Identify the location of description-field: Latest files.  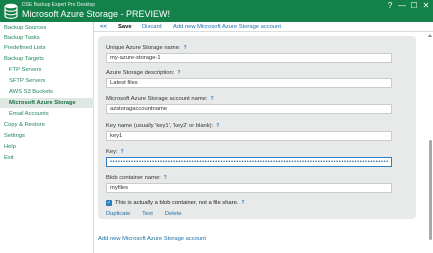
(249, 83).